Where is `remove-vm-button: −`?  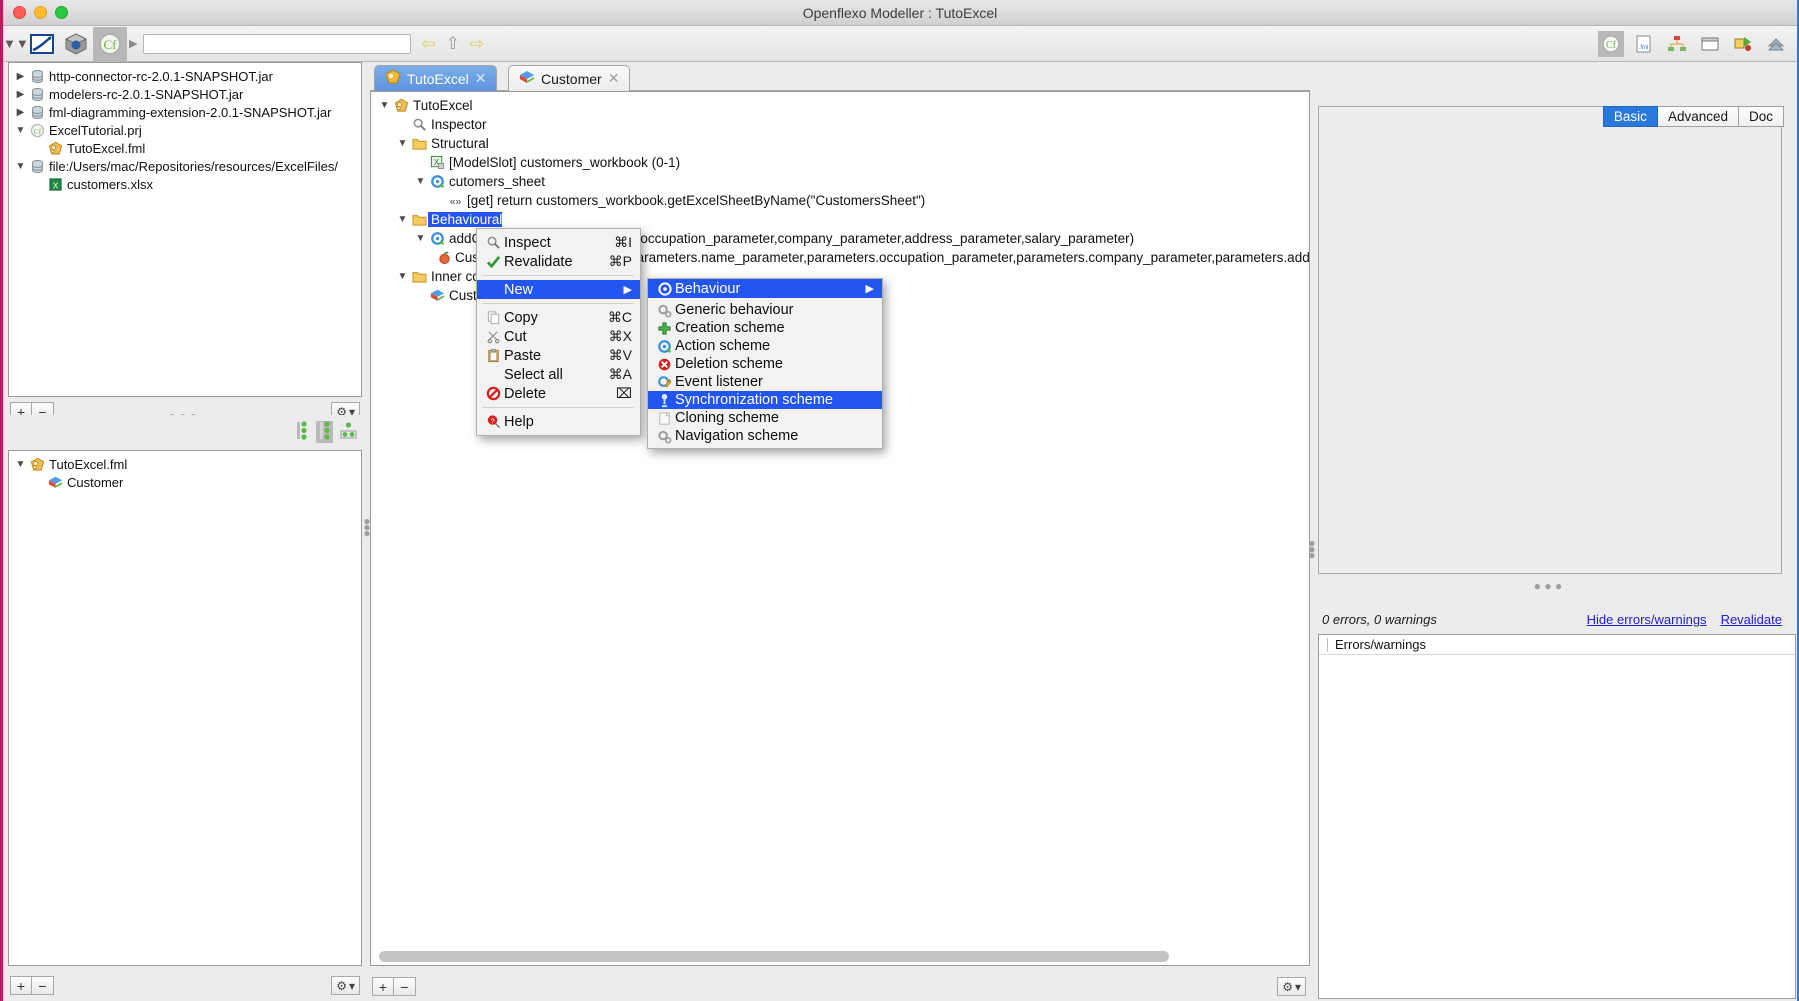
remove-vm-button: − is located at coordinates (43, 985).